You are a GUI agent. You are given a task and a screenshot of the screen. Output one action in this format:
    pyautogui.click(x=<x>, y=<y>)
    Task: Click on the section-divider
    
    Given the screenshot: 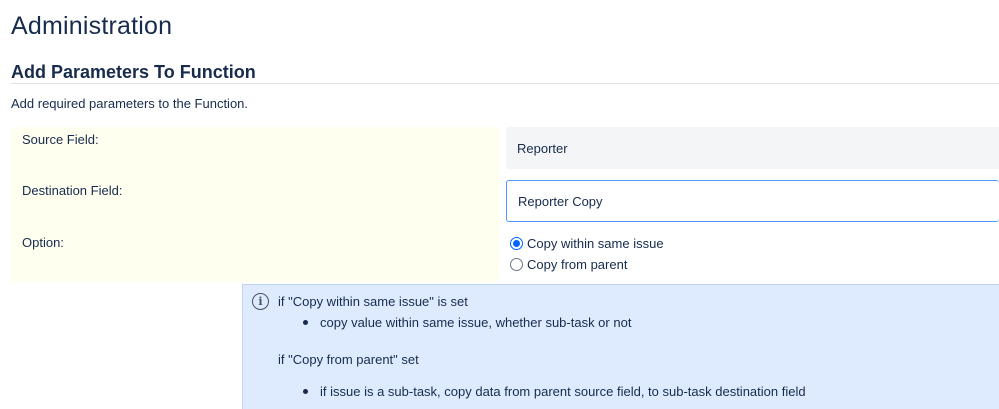 What is the action you would take?
    pyautogui.click(x=505, y=83)
    